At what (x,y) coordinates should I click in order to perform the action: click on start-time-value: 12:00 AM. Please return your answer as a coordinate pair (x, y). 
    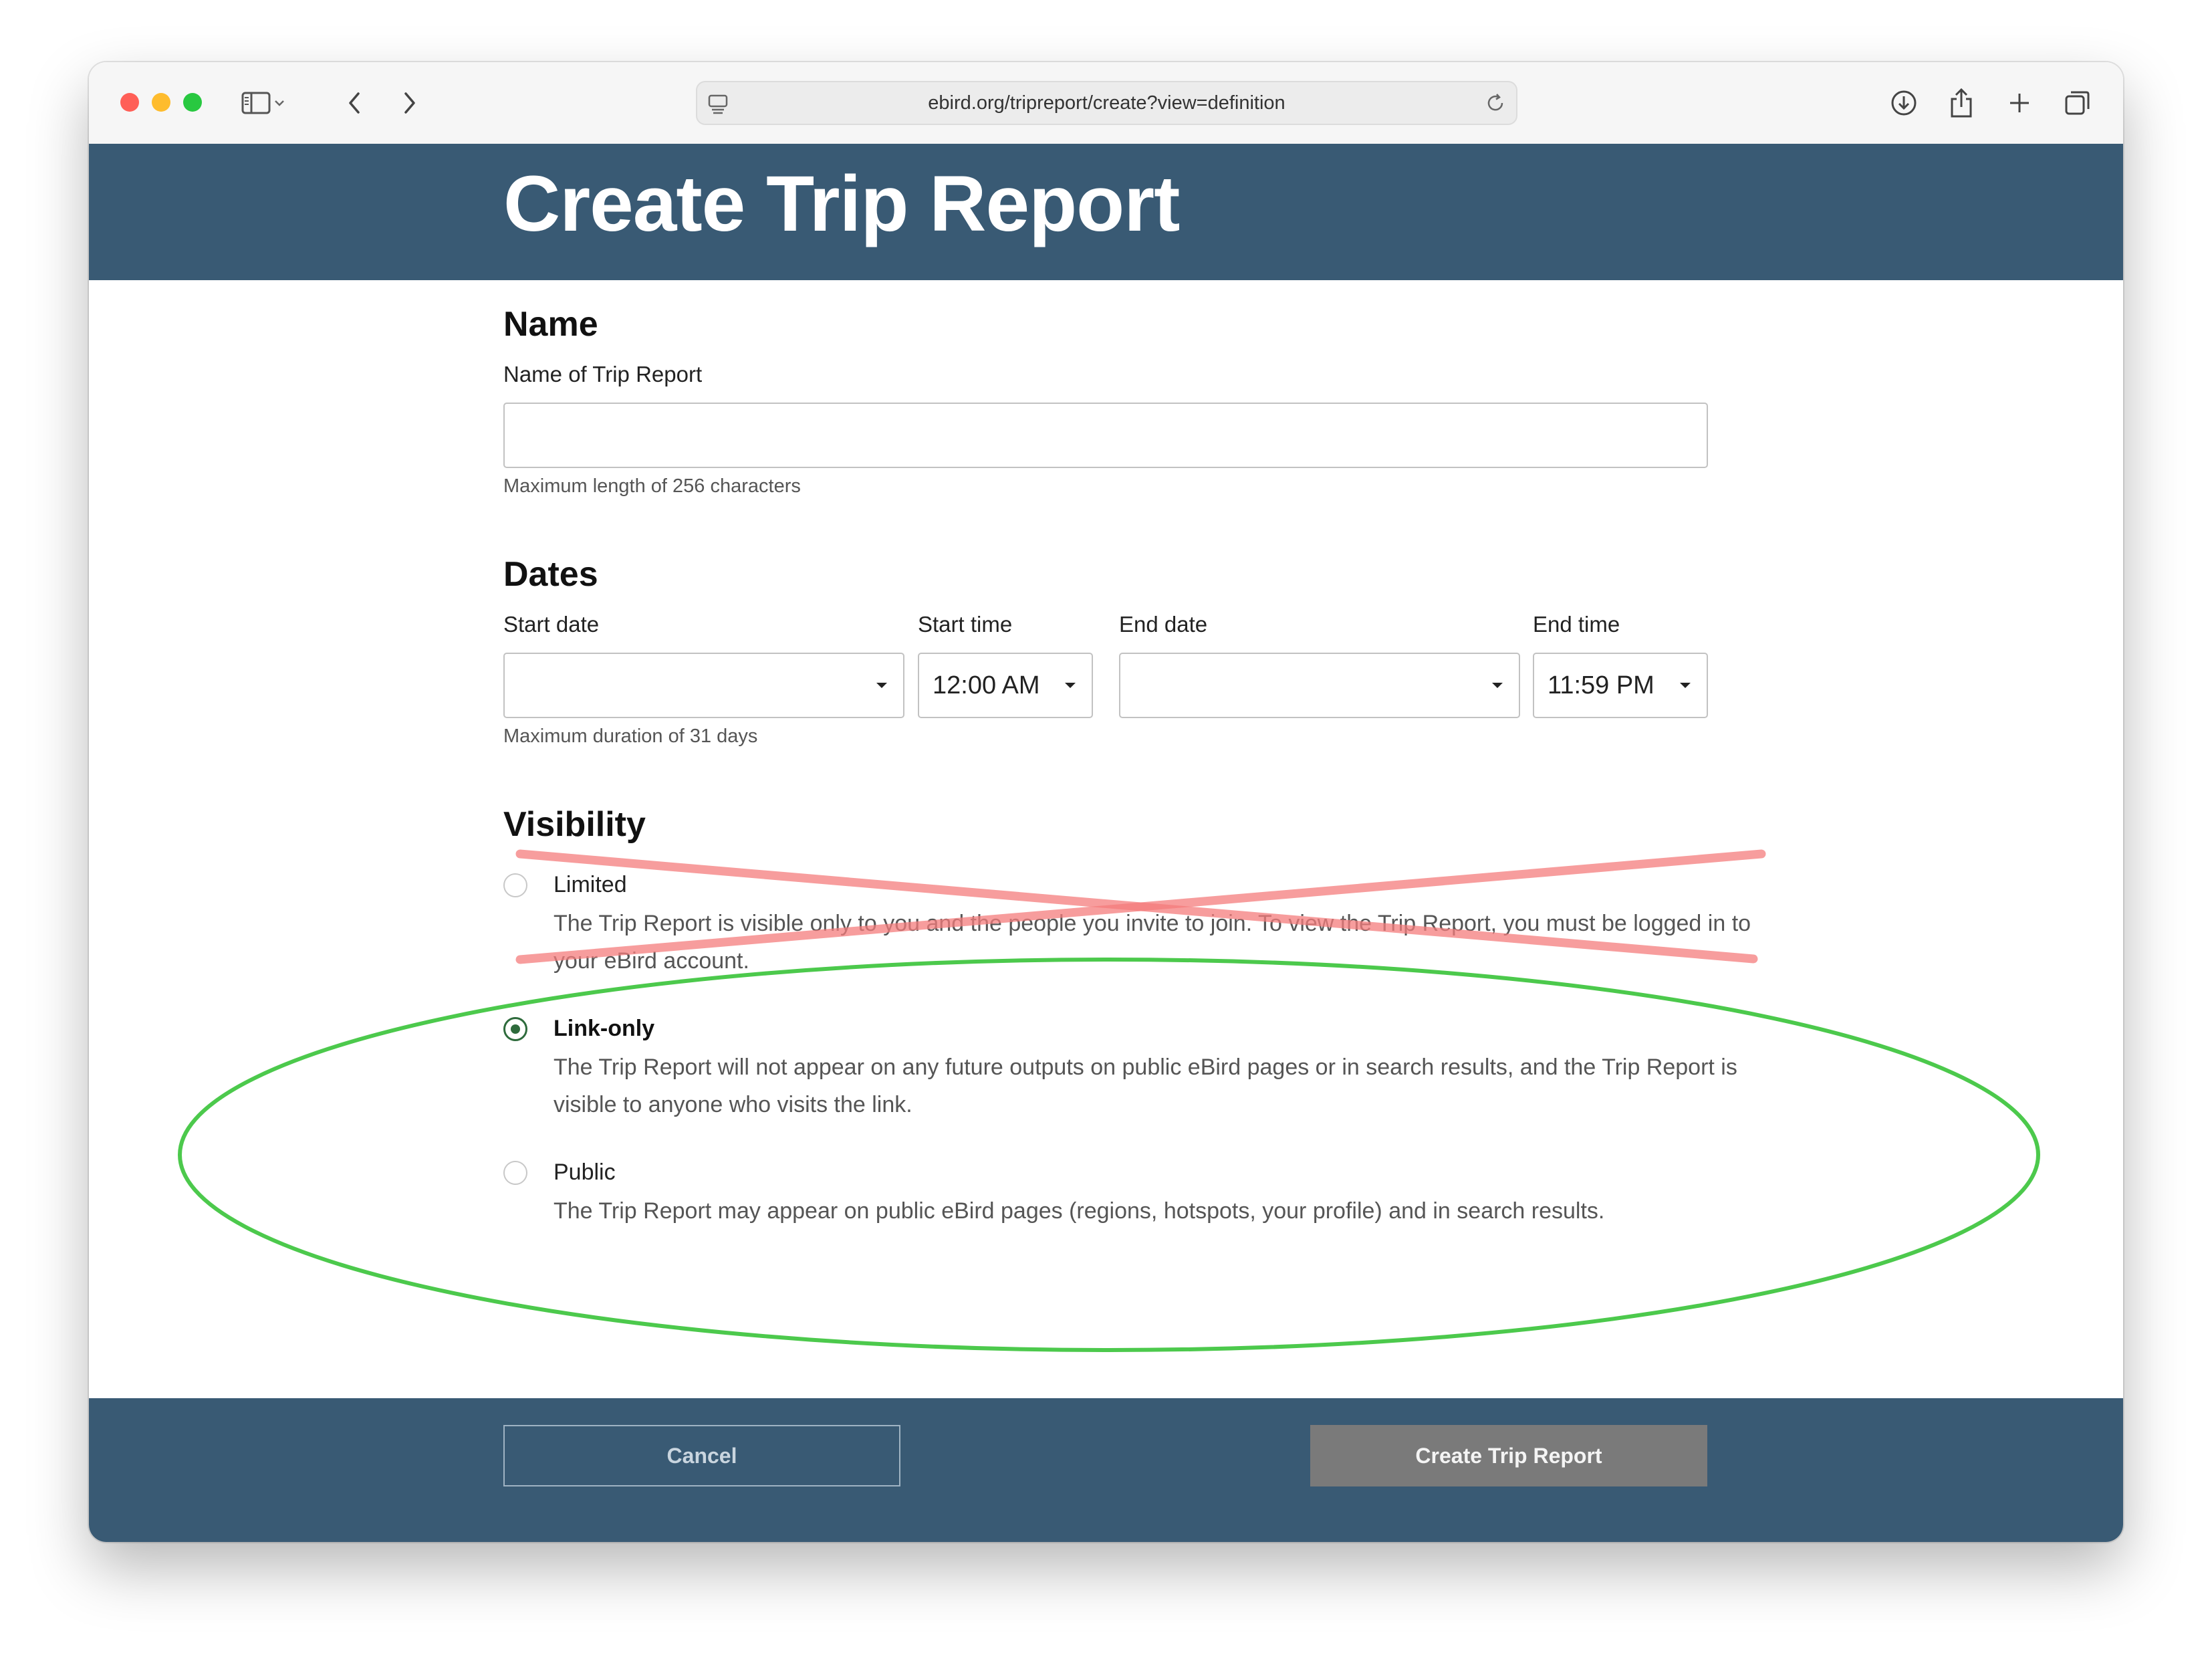
    Looking at the image, I should click on (986, 685).